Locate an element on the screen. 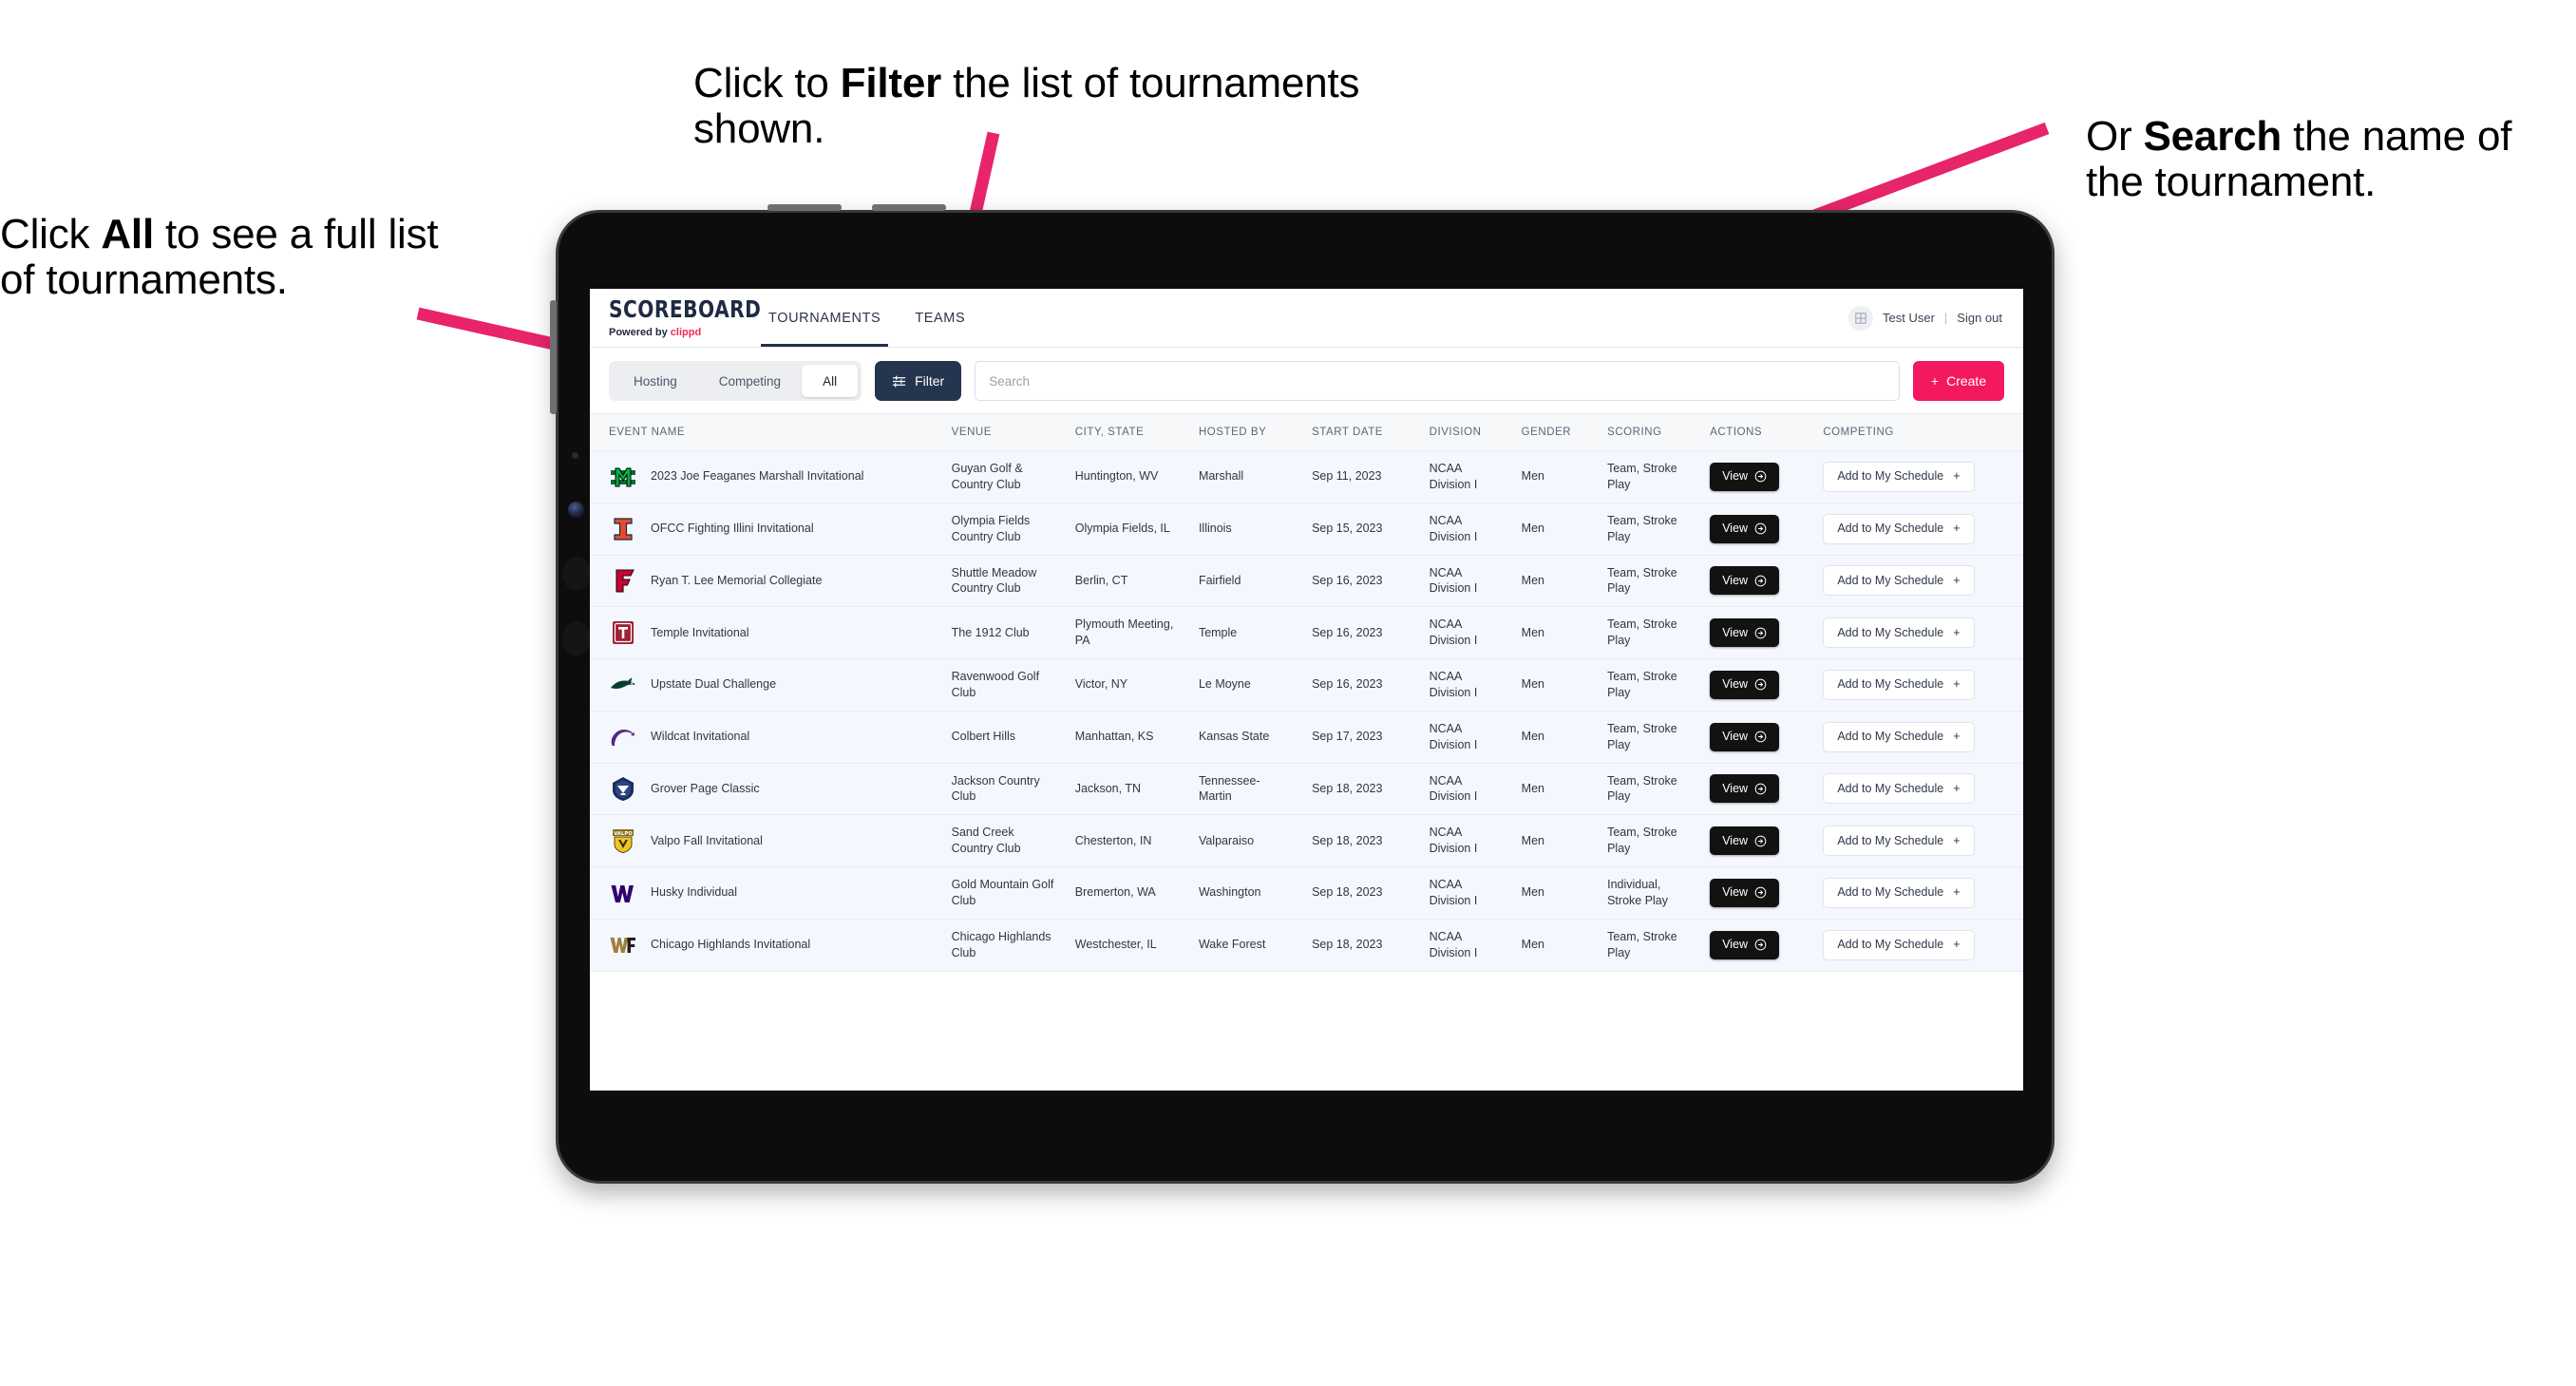  temple-logo is located at coordinates (623, 632).